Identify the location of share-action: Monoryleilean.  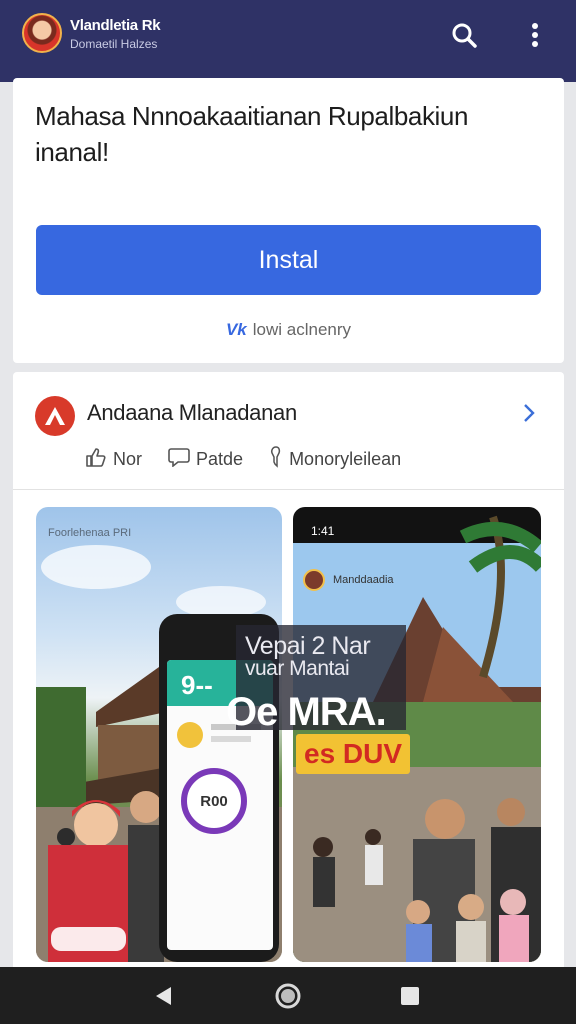
(335, 459).